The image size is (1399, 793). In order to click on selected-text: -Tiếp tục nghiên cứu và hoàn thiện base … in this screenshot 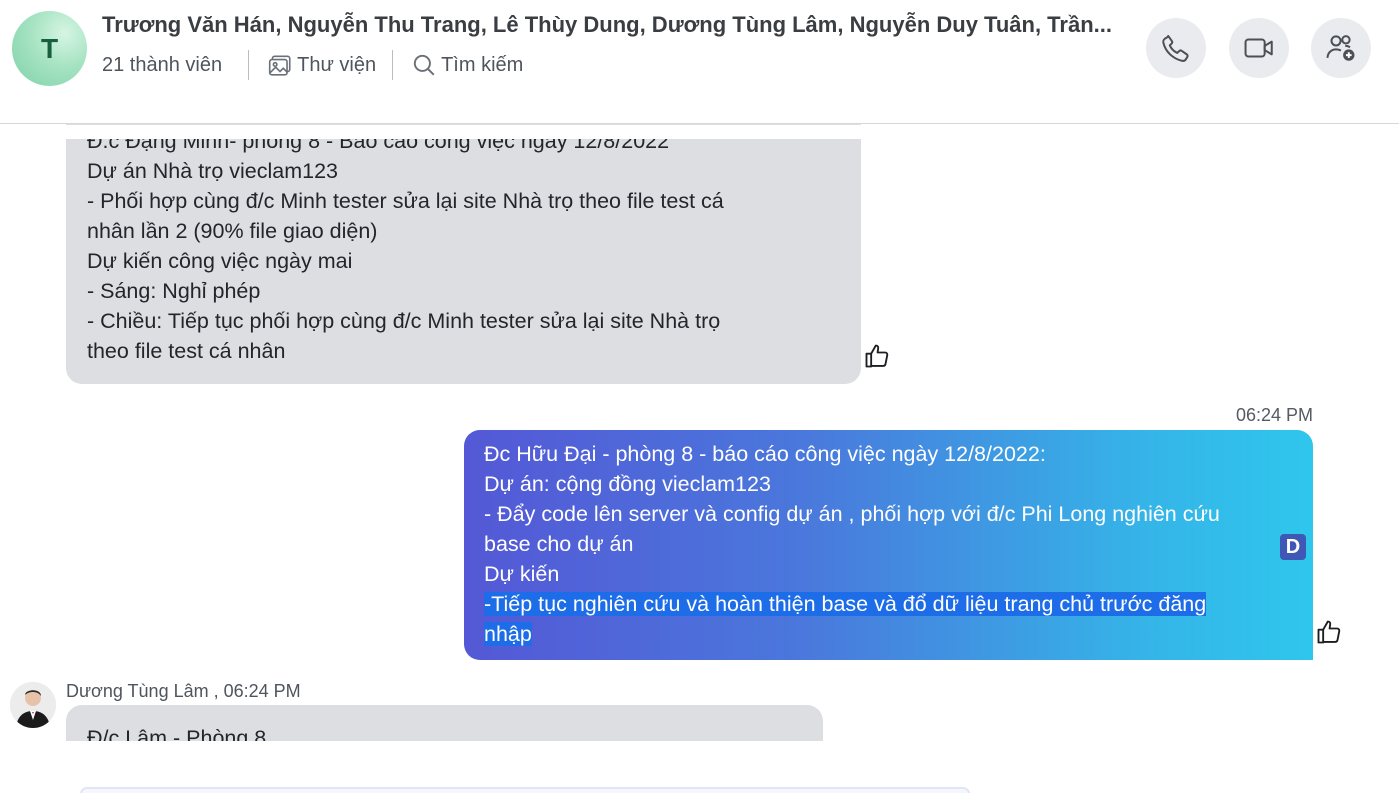, I will do `click(845, 604)`.